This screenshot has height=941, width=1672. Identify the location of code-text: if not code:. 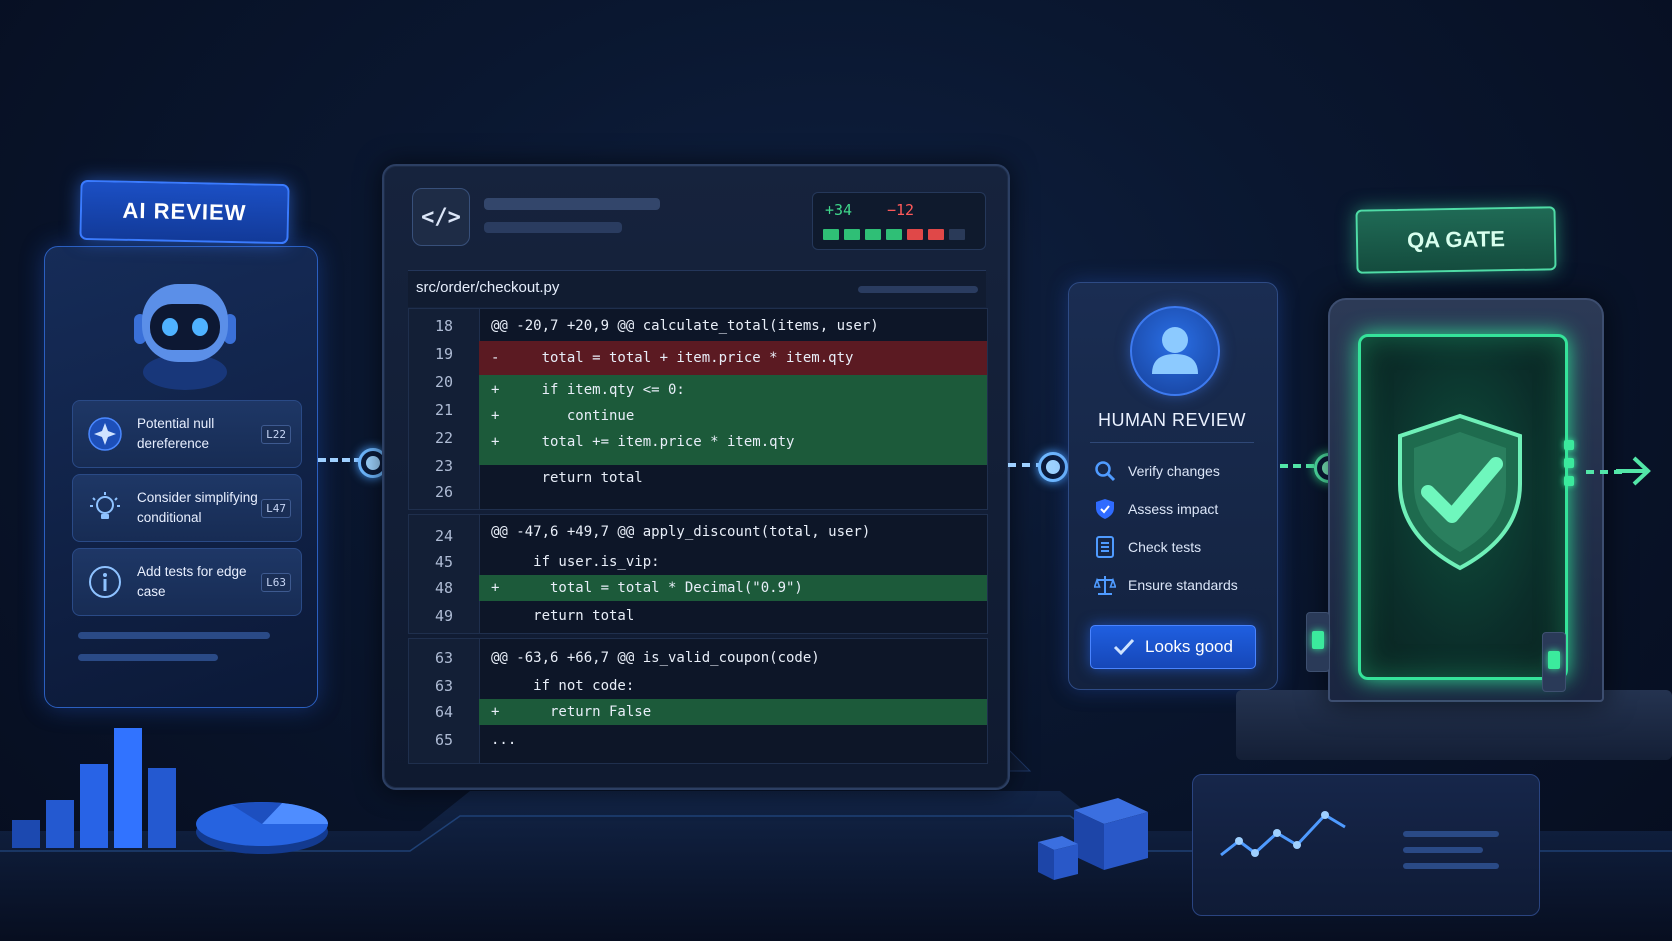
(563, 686).